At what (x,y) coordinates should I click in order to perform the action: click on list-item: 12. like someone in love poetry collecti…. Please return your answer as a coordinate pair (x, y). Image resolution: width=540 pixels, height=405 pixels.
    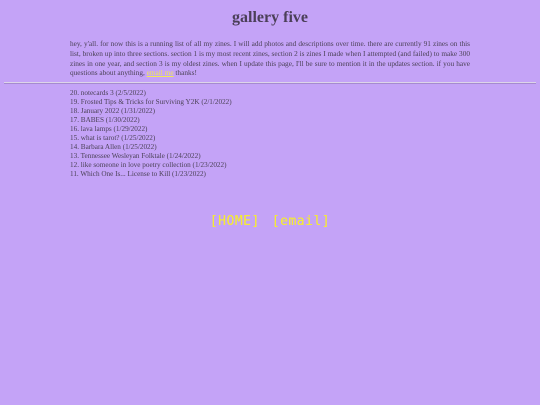
    Looking at the image, I should click on (148, 165).